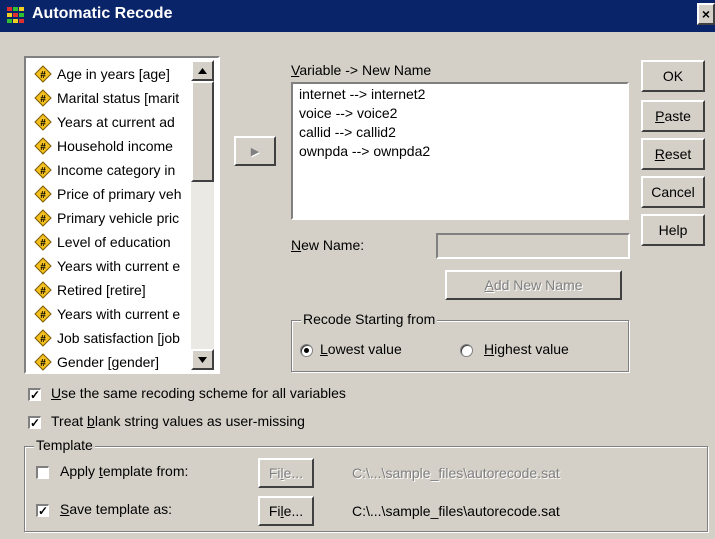  I want to click on save-template-checkbox: ✓, so click(42, 510).